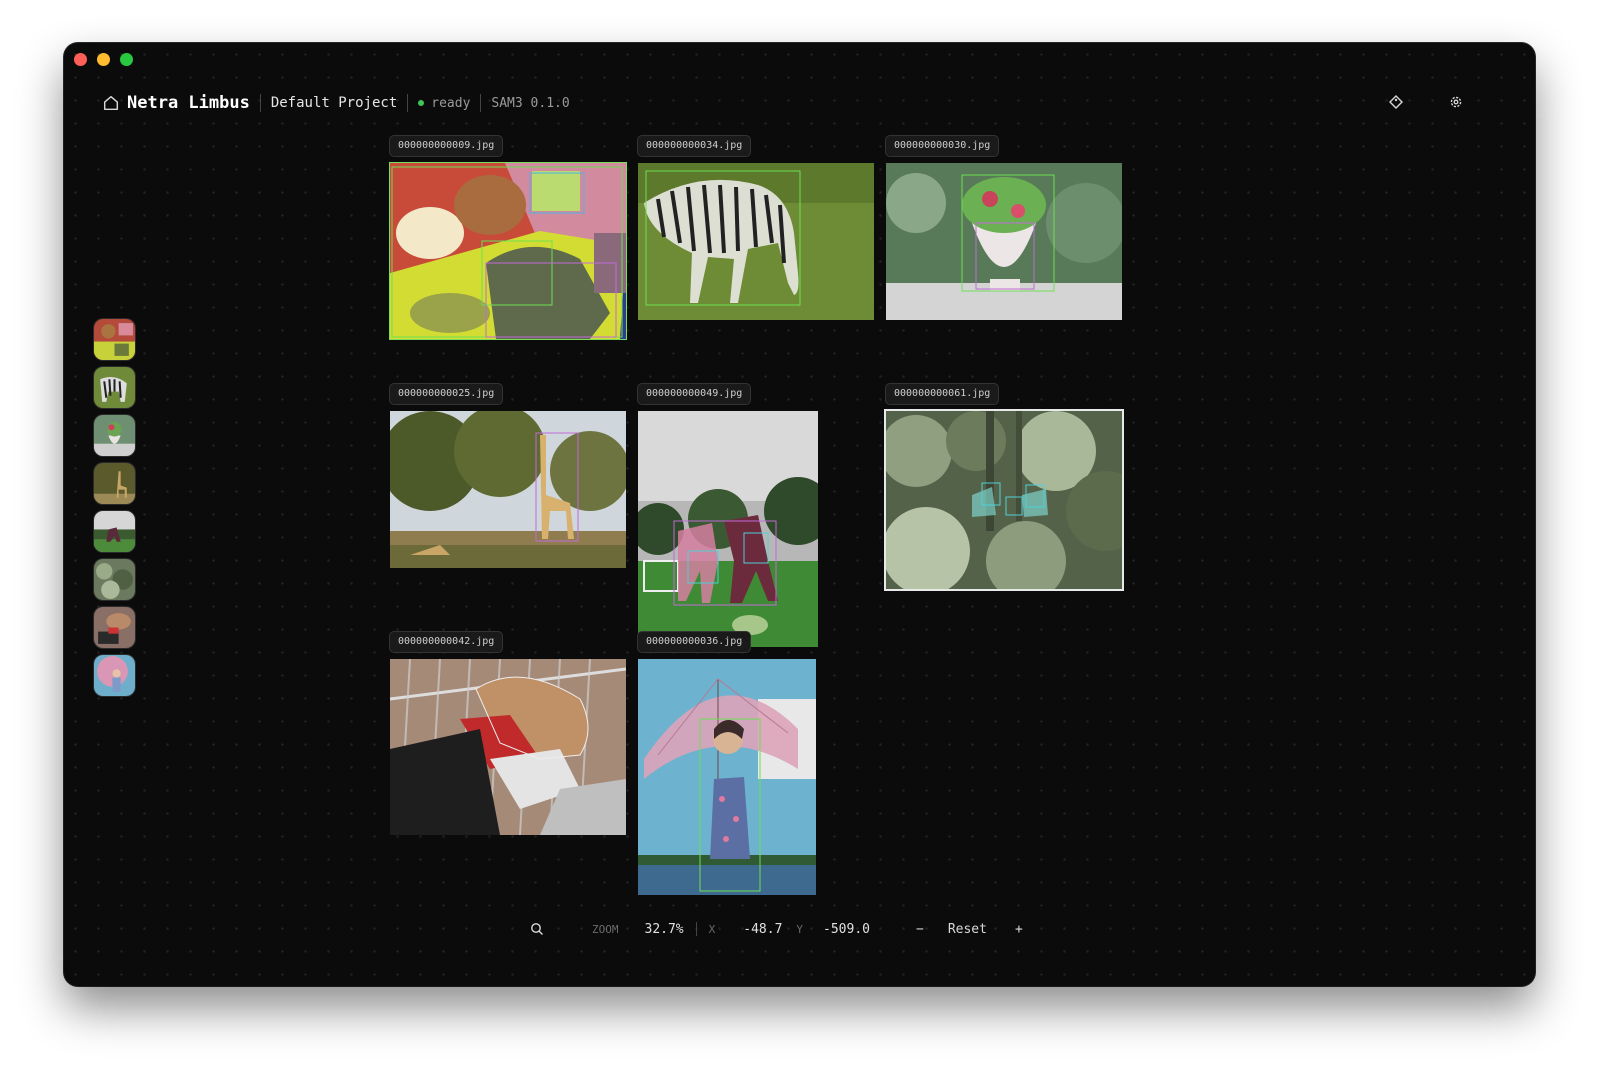  What do you see at coordinates (1019, 929) in the screenshot?
I see `zoom-in-button: +` at bounding box center [1019, 929].